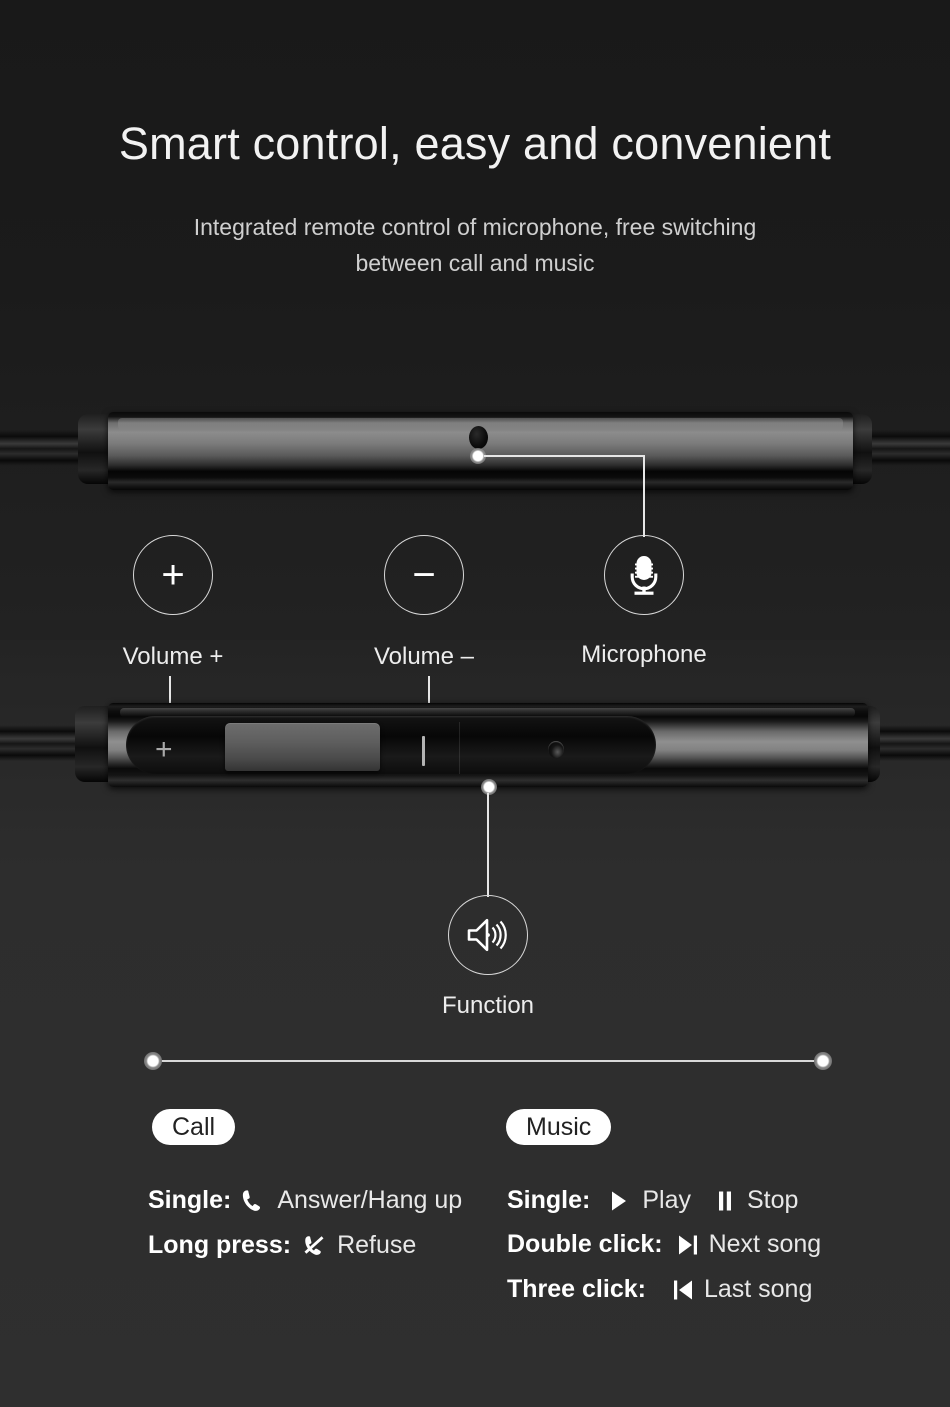 This screenshot has width=950, height=1407. I want to click on music-row-single: Single: Play Stop, so click(652, 1200).